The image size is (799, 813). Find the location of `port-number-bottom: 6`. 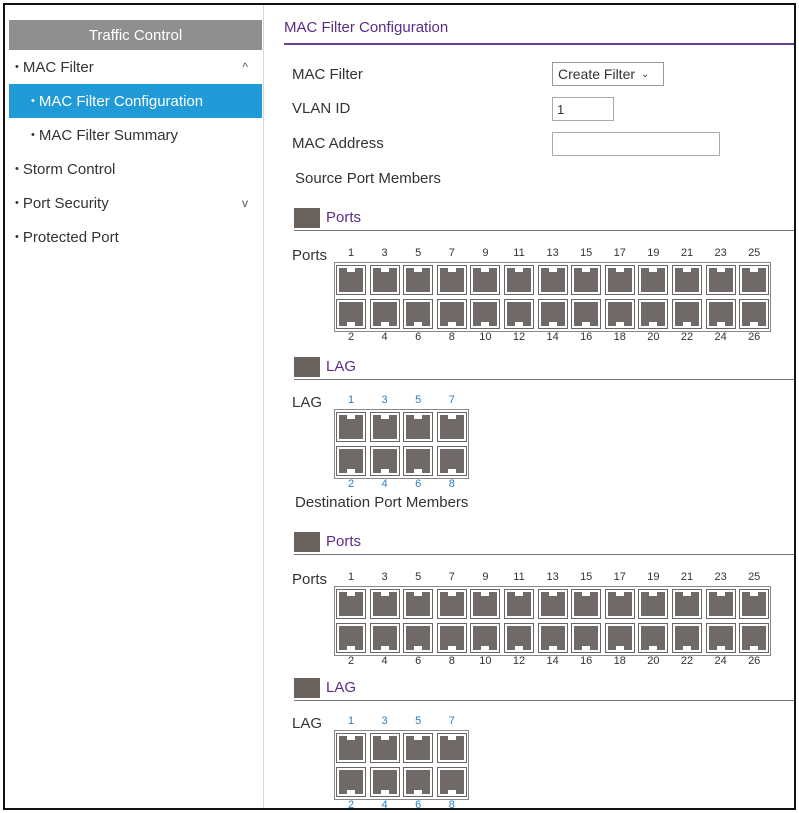

port-number-bottom: 6 is located at coordinates (418, 484).